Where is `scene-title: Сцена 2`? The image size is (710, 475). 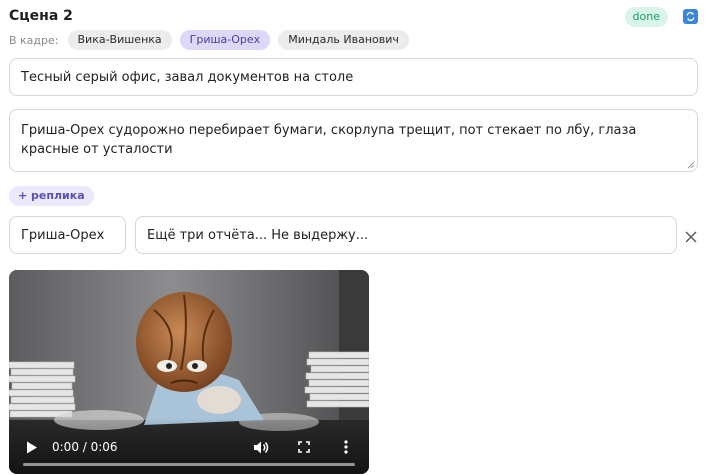
scene-title: Сцена 2 is located at coordinates (41, 16).